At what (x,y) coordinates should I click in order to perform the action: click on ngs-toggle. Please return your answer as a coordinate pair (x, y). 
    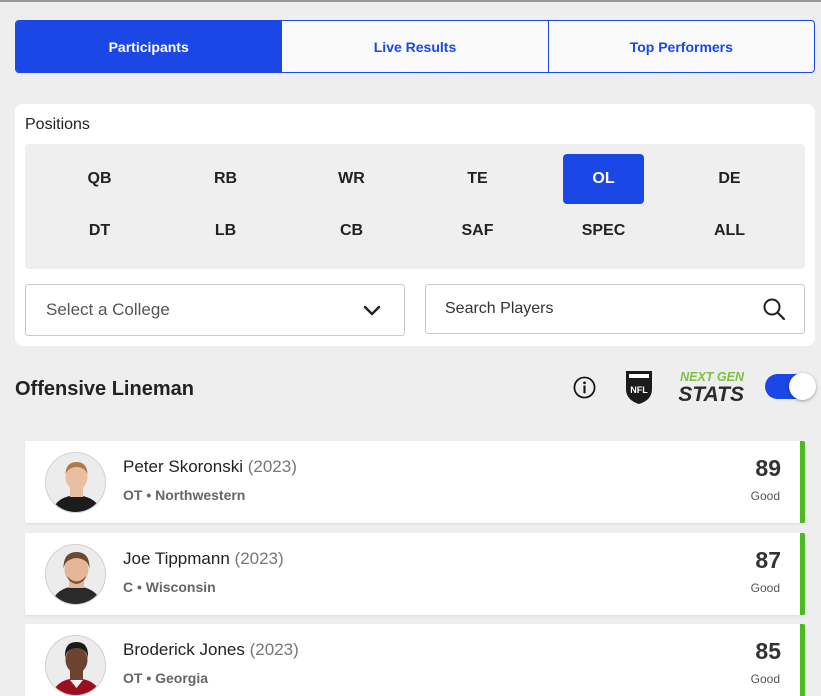
    Looking at the image, I should click on (790, 386).